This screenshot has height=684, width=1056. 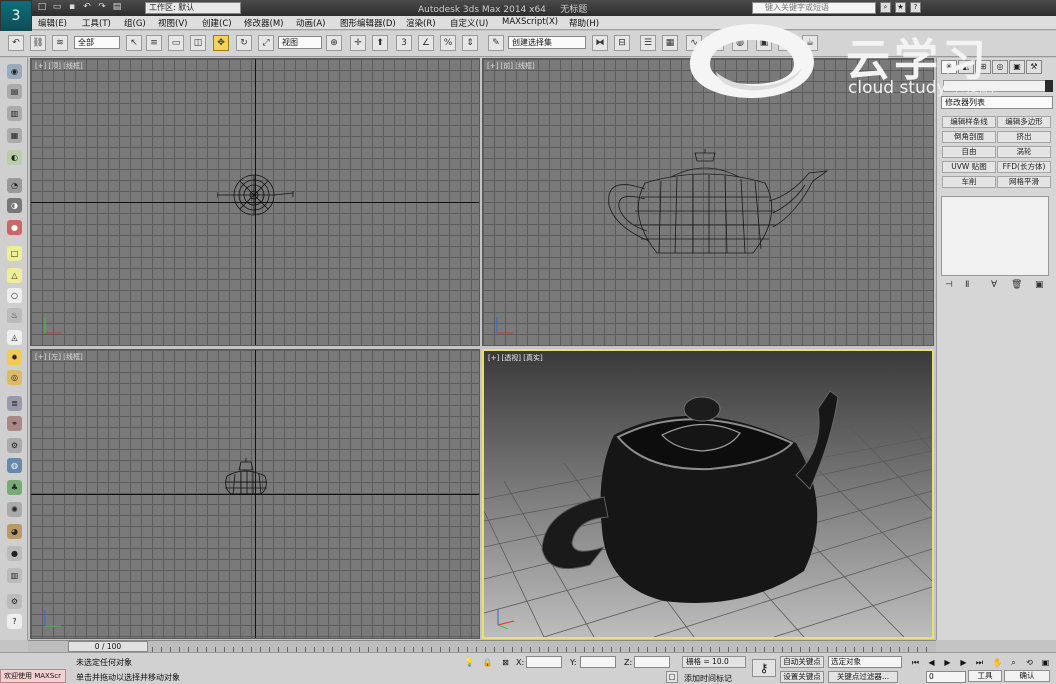 I want to click on keyboard-shortcut-icon: ⬆, so click(x=380, y=43).